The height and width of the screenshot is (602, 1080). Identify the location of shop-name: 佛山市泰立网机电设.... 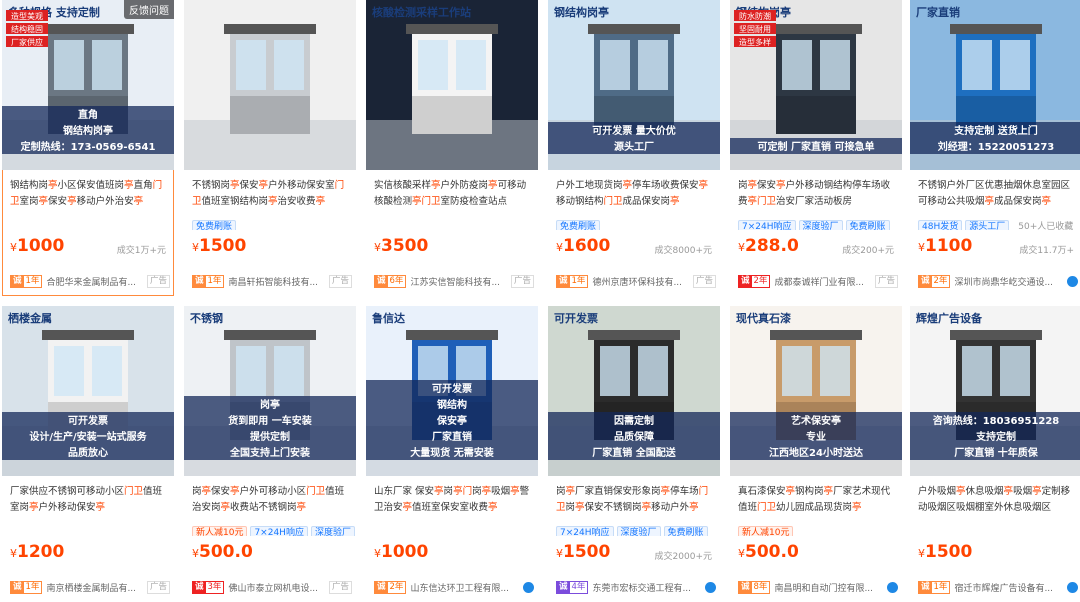
(276, 587).